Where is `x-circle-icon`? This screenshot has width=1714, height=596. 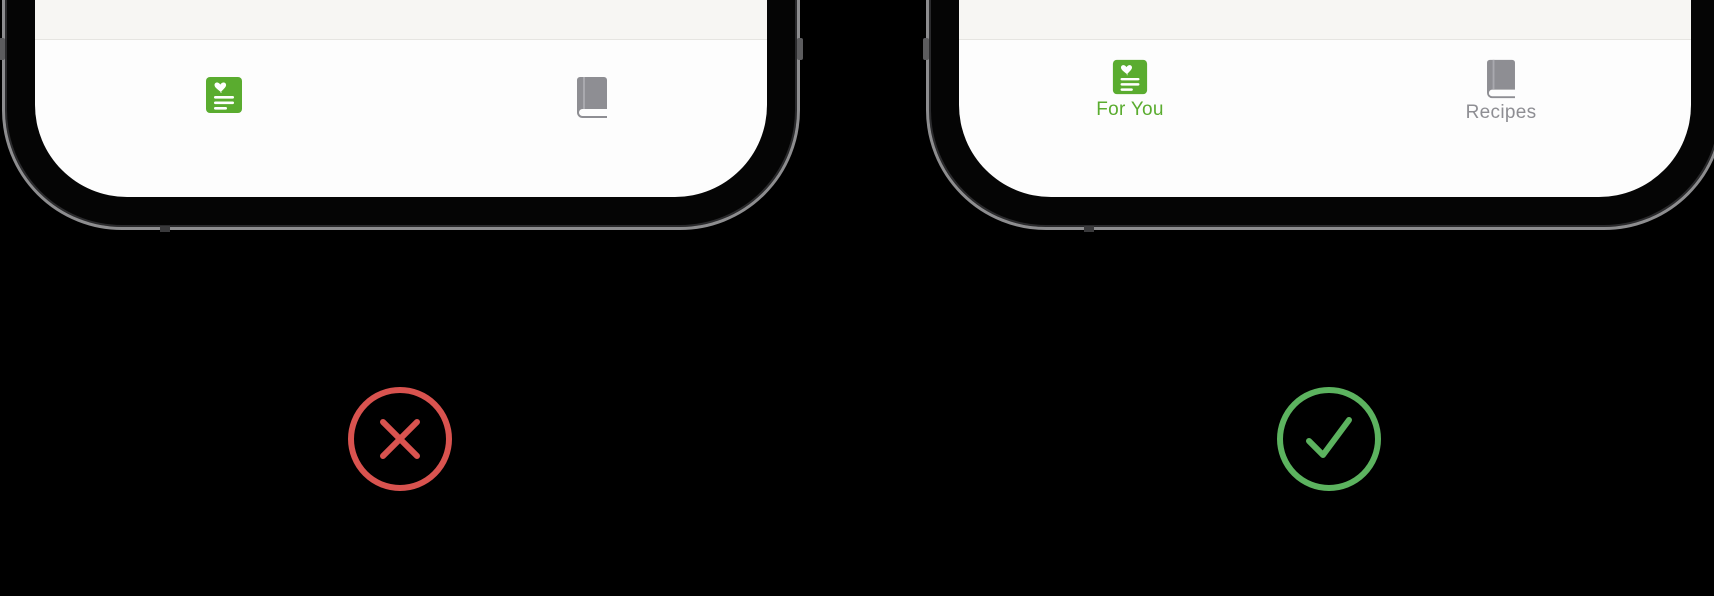
x-circle-icon is located at coordinates (400, 439).